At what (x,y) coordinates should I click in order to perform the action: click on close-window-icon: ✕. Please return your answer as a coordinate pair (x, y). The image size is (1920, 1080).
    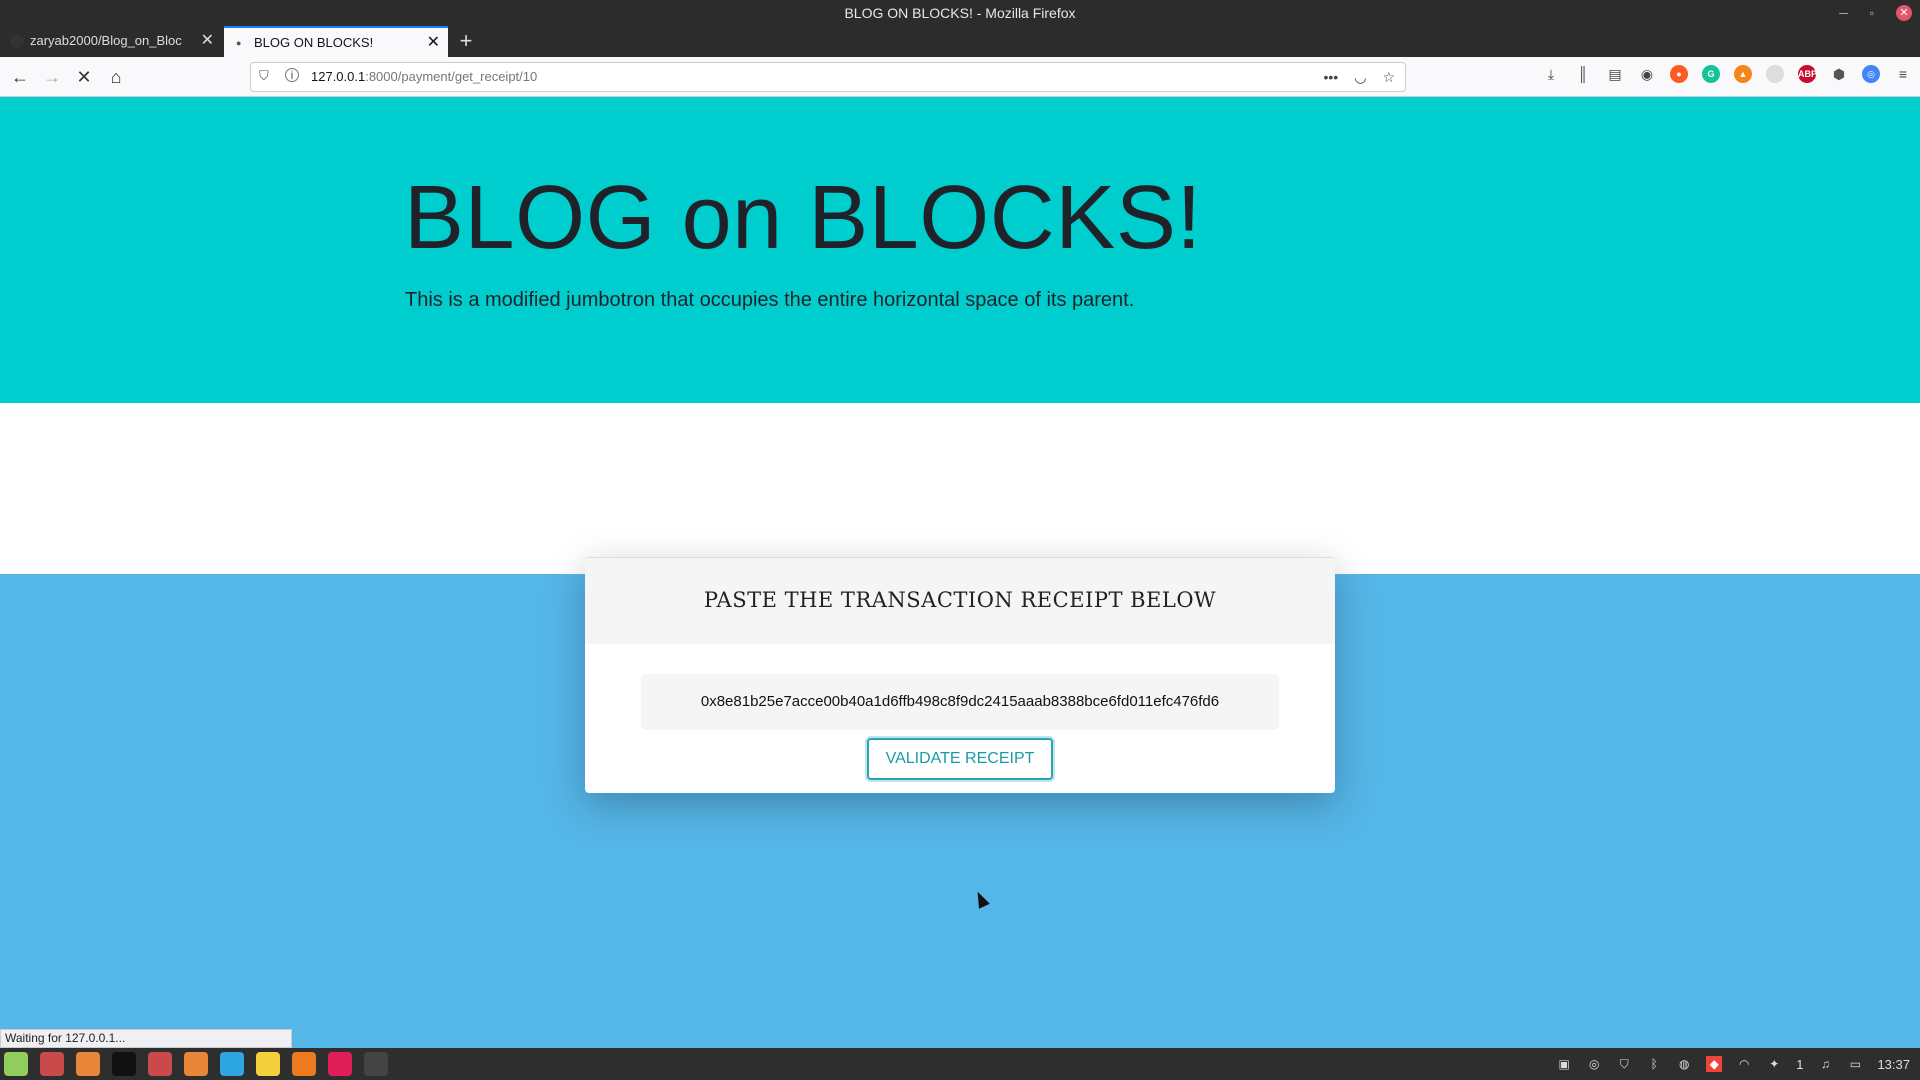
    Looking at the image, I should click on (1904, 13).